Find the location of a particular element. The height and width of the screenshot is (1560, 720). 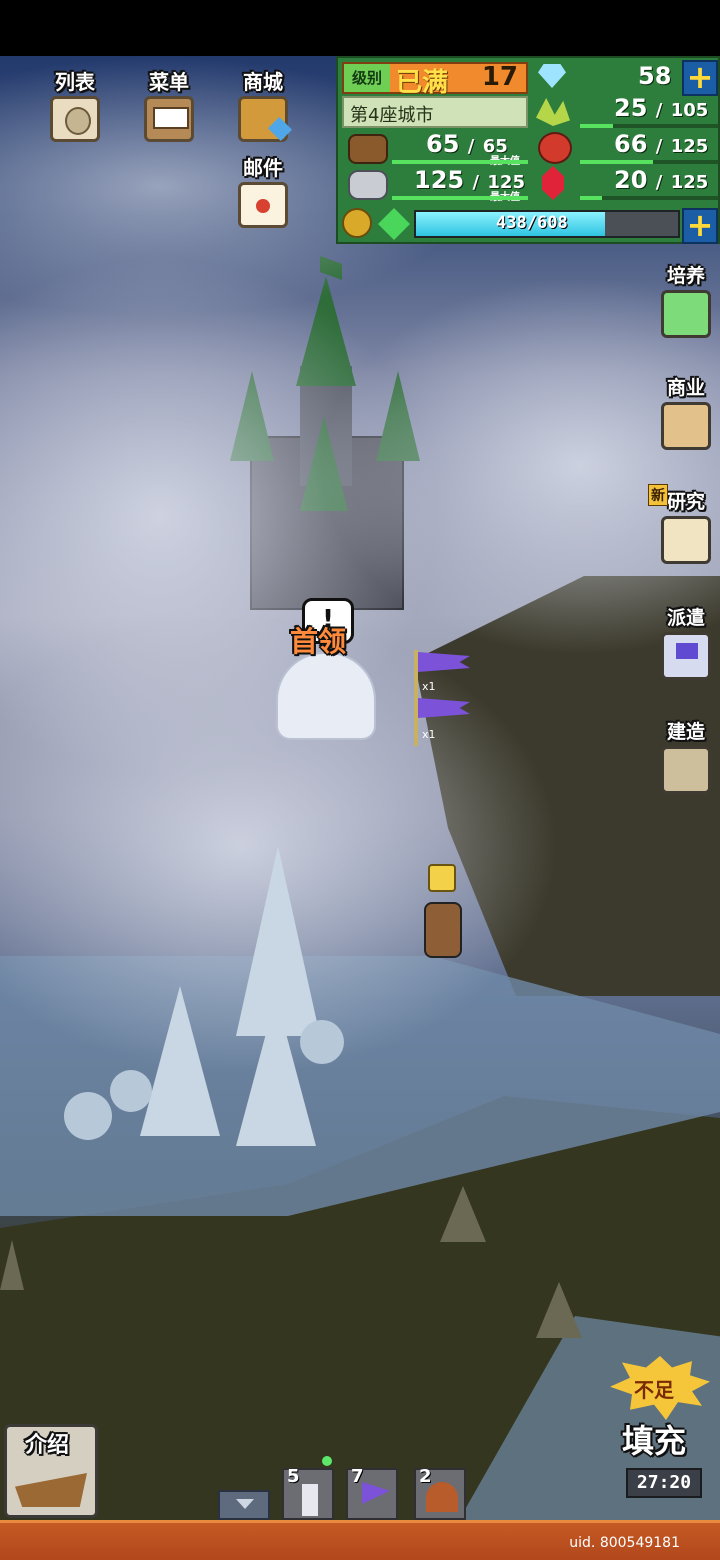

unit-slot-cave: 2 is located at coordinates (440, 1493).